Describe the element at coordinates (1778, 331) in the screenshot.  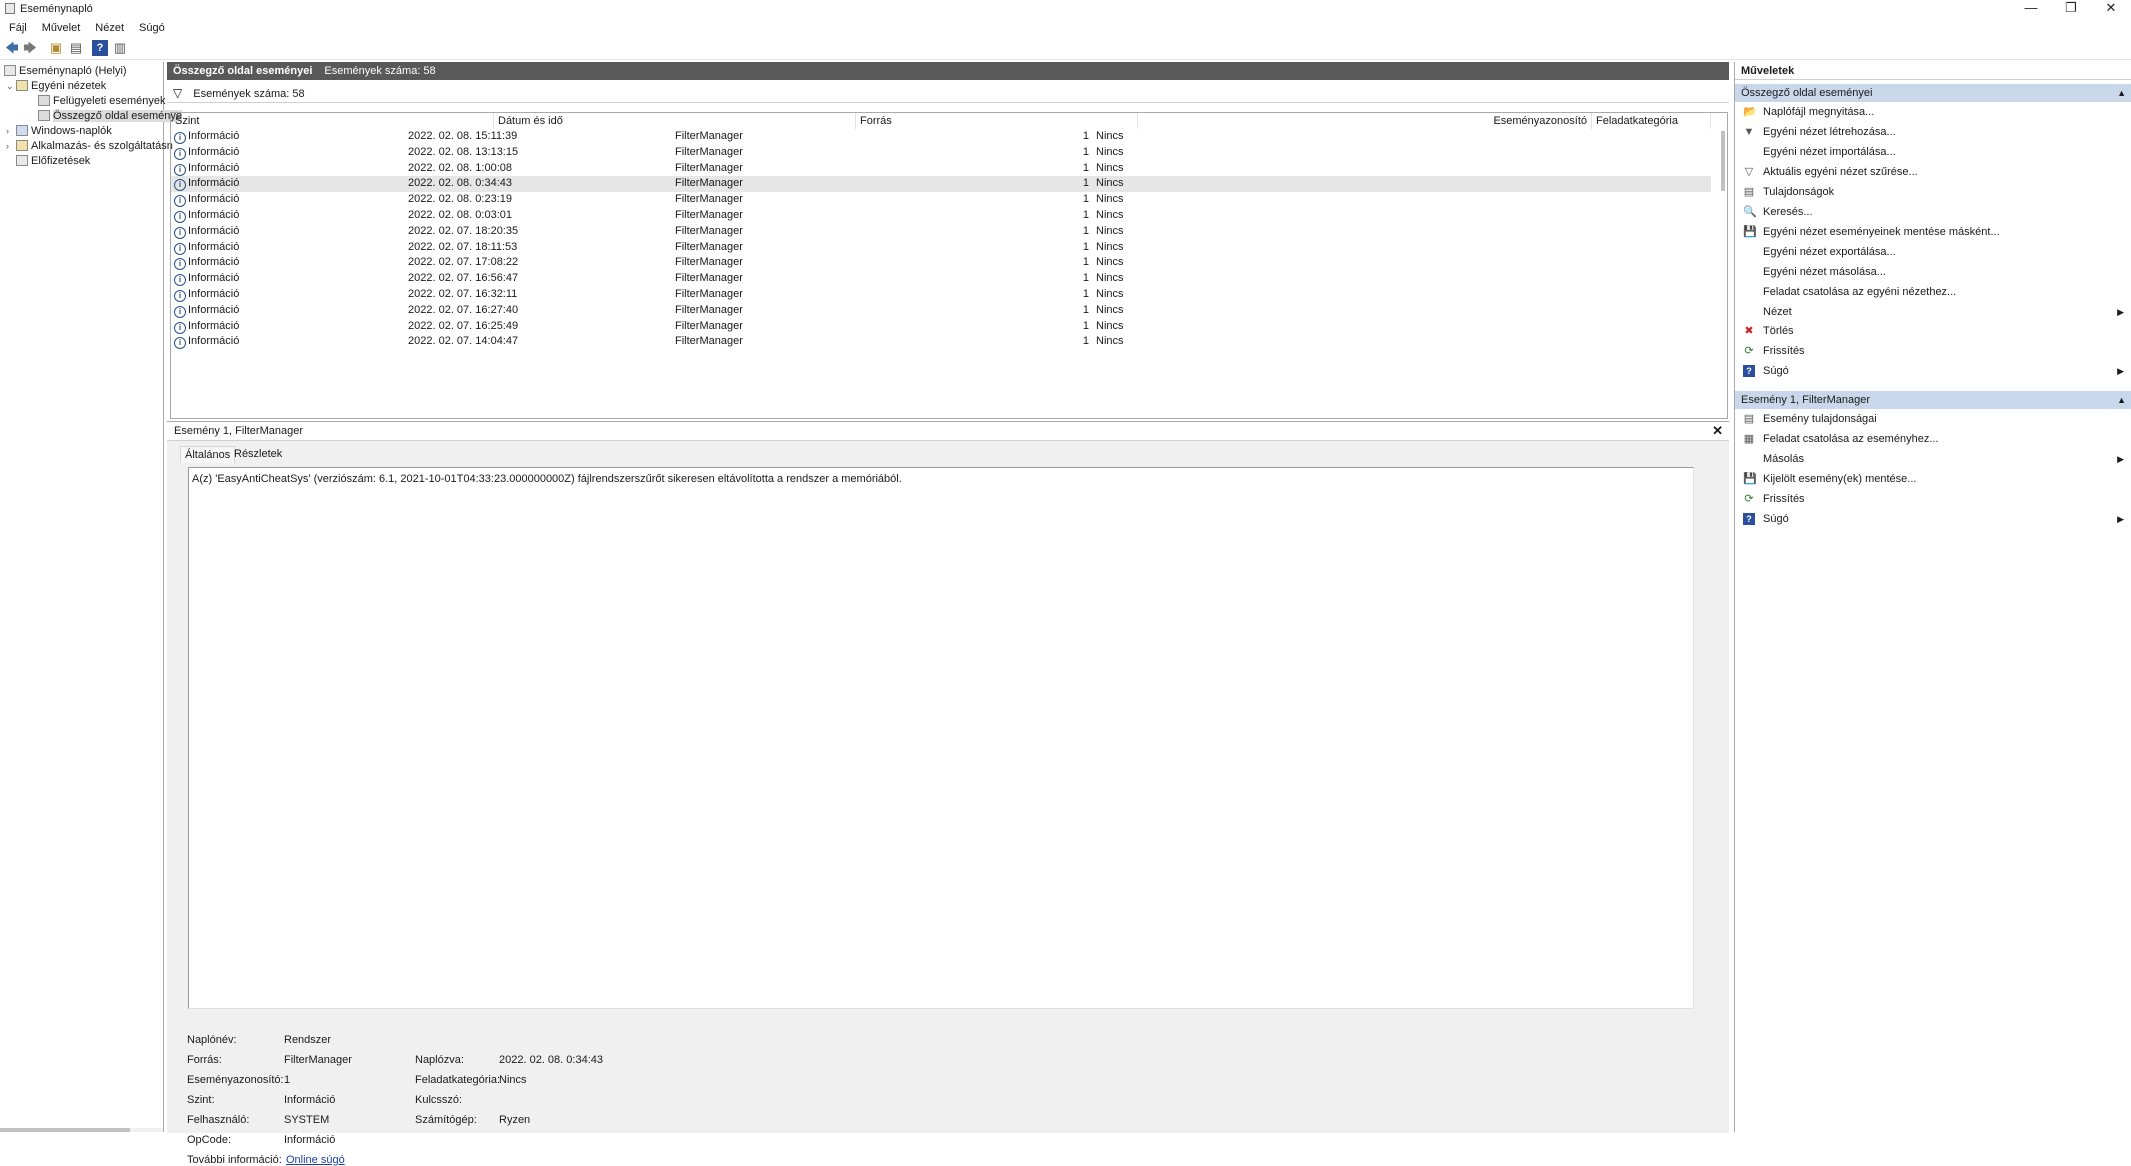
I see `action-label: Törlés` at that location.